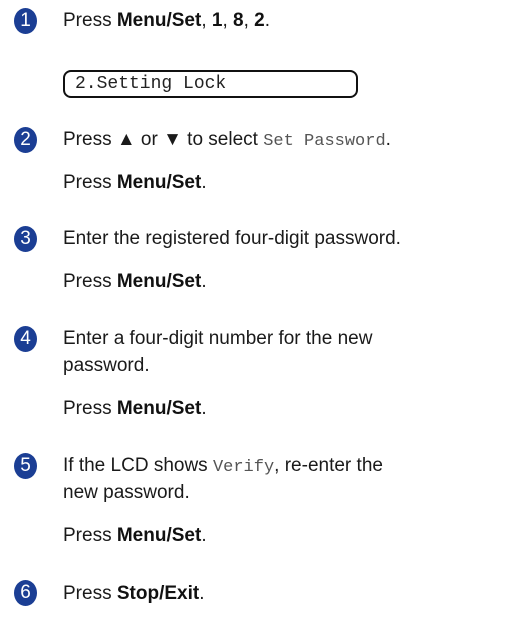  Describe the element at coordinates (138, 465) in the screenshot. I see `text: If the LCD shows` at that location.